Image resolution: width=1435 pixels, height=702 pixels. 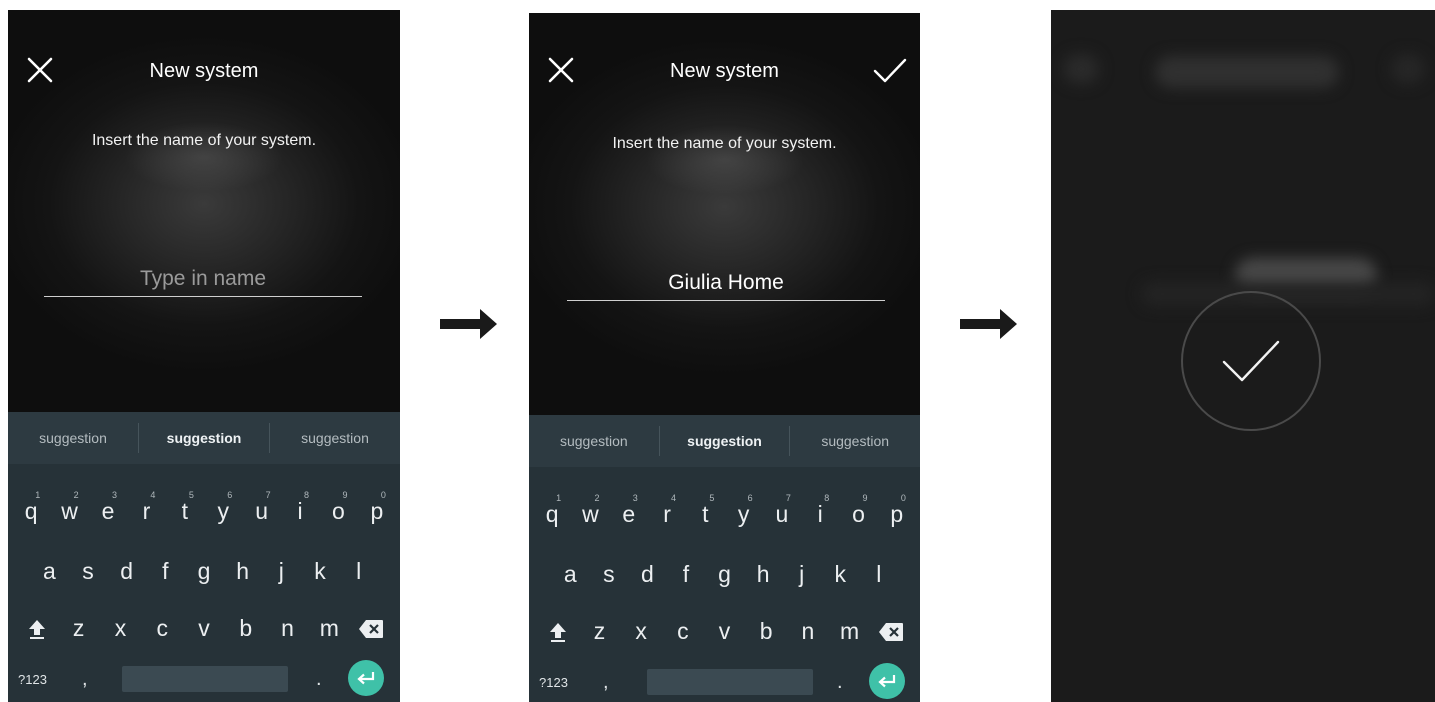 I want to click on key-label: r, so click(x=667, y=514).